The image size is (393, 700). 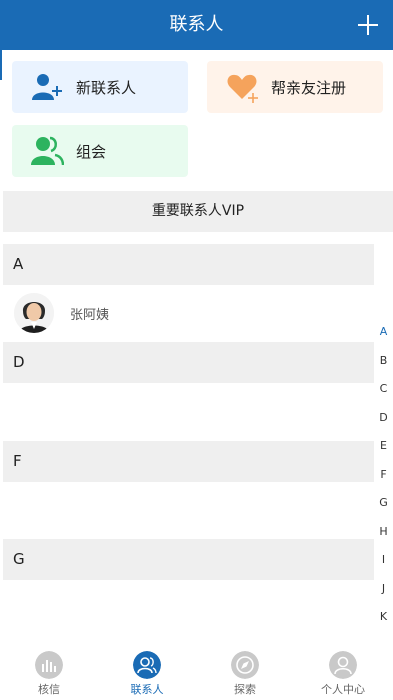 I want to click on index-letter: H, so click(x=383, y=535).